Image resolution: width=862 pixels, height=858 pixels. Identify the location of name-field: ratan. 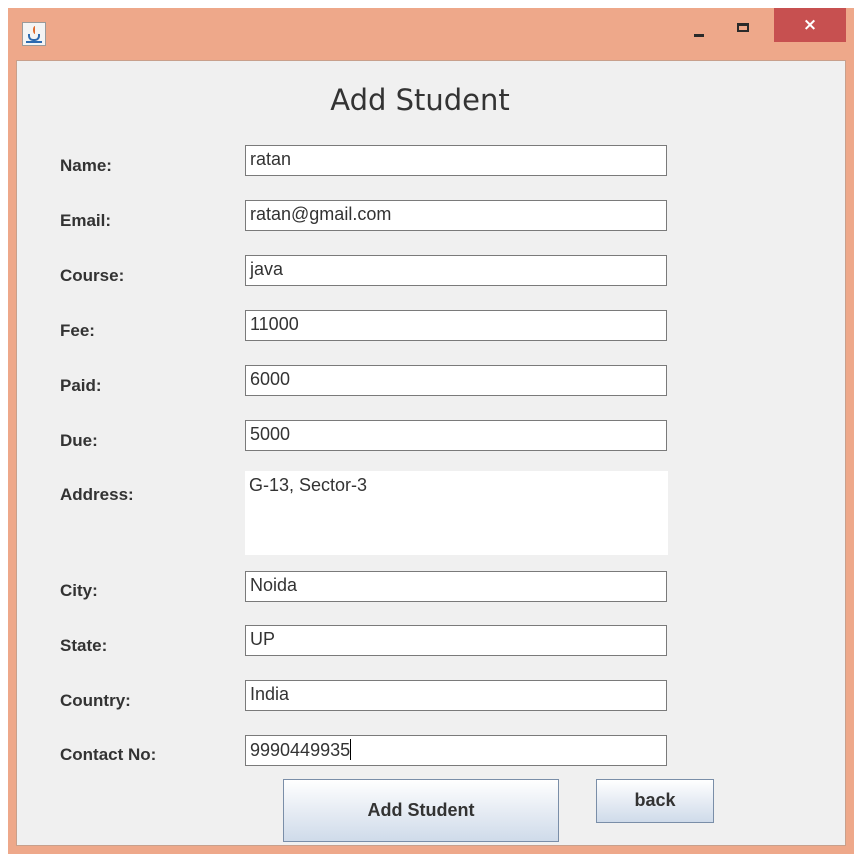
(456, 160).